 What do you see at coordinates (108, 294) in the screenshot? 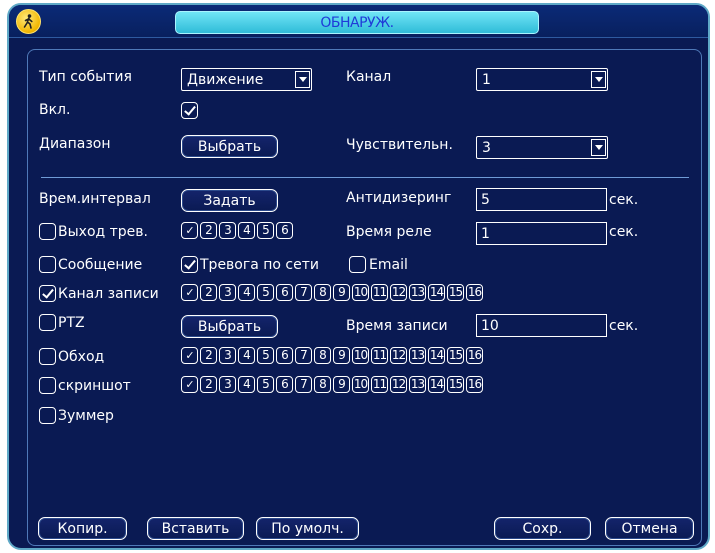
I see `record-channel-label: Канал записи` at bounding box center [108, 294].